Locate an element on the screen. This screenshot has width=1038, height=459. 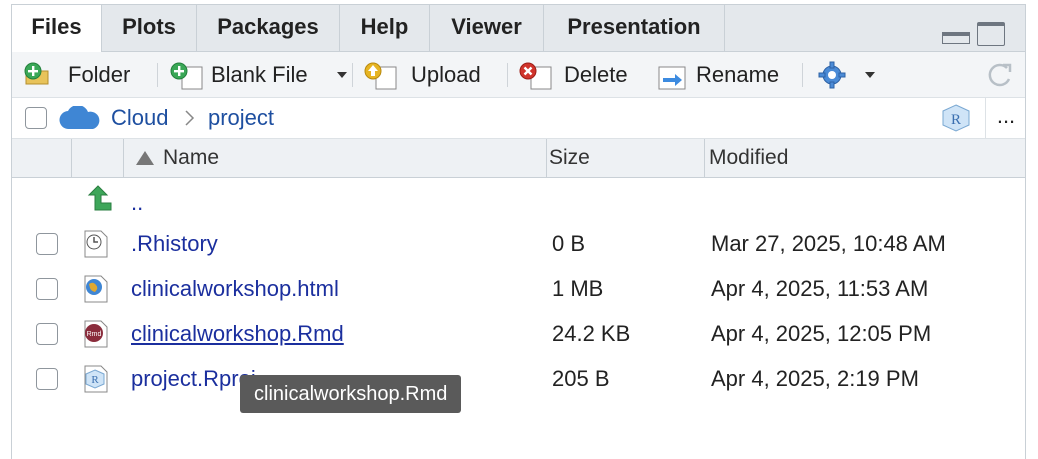
new-folder-button: Folder is located at coordinates (90, 74).